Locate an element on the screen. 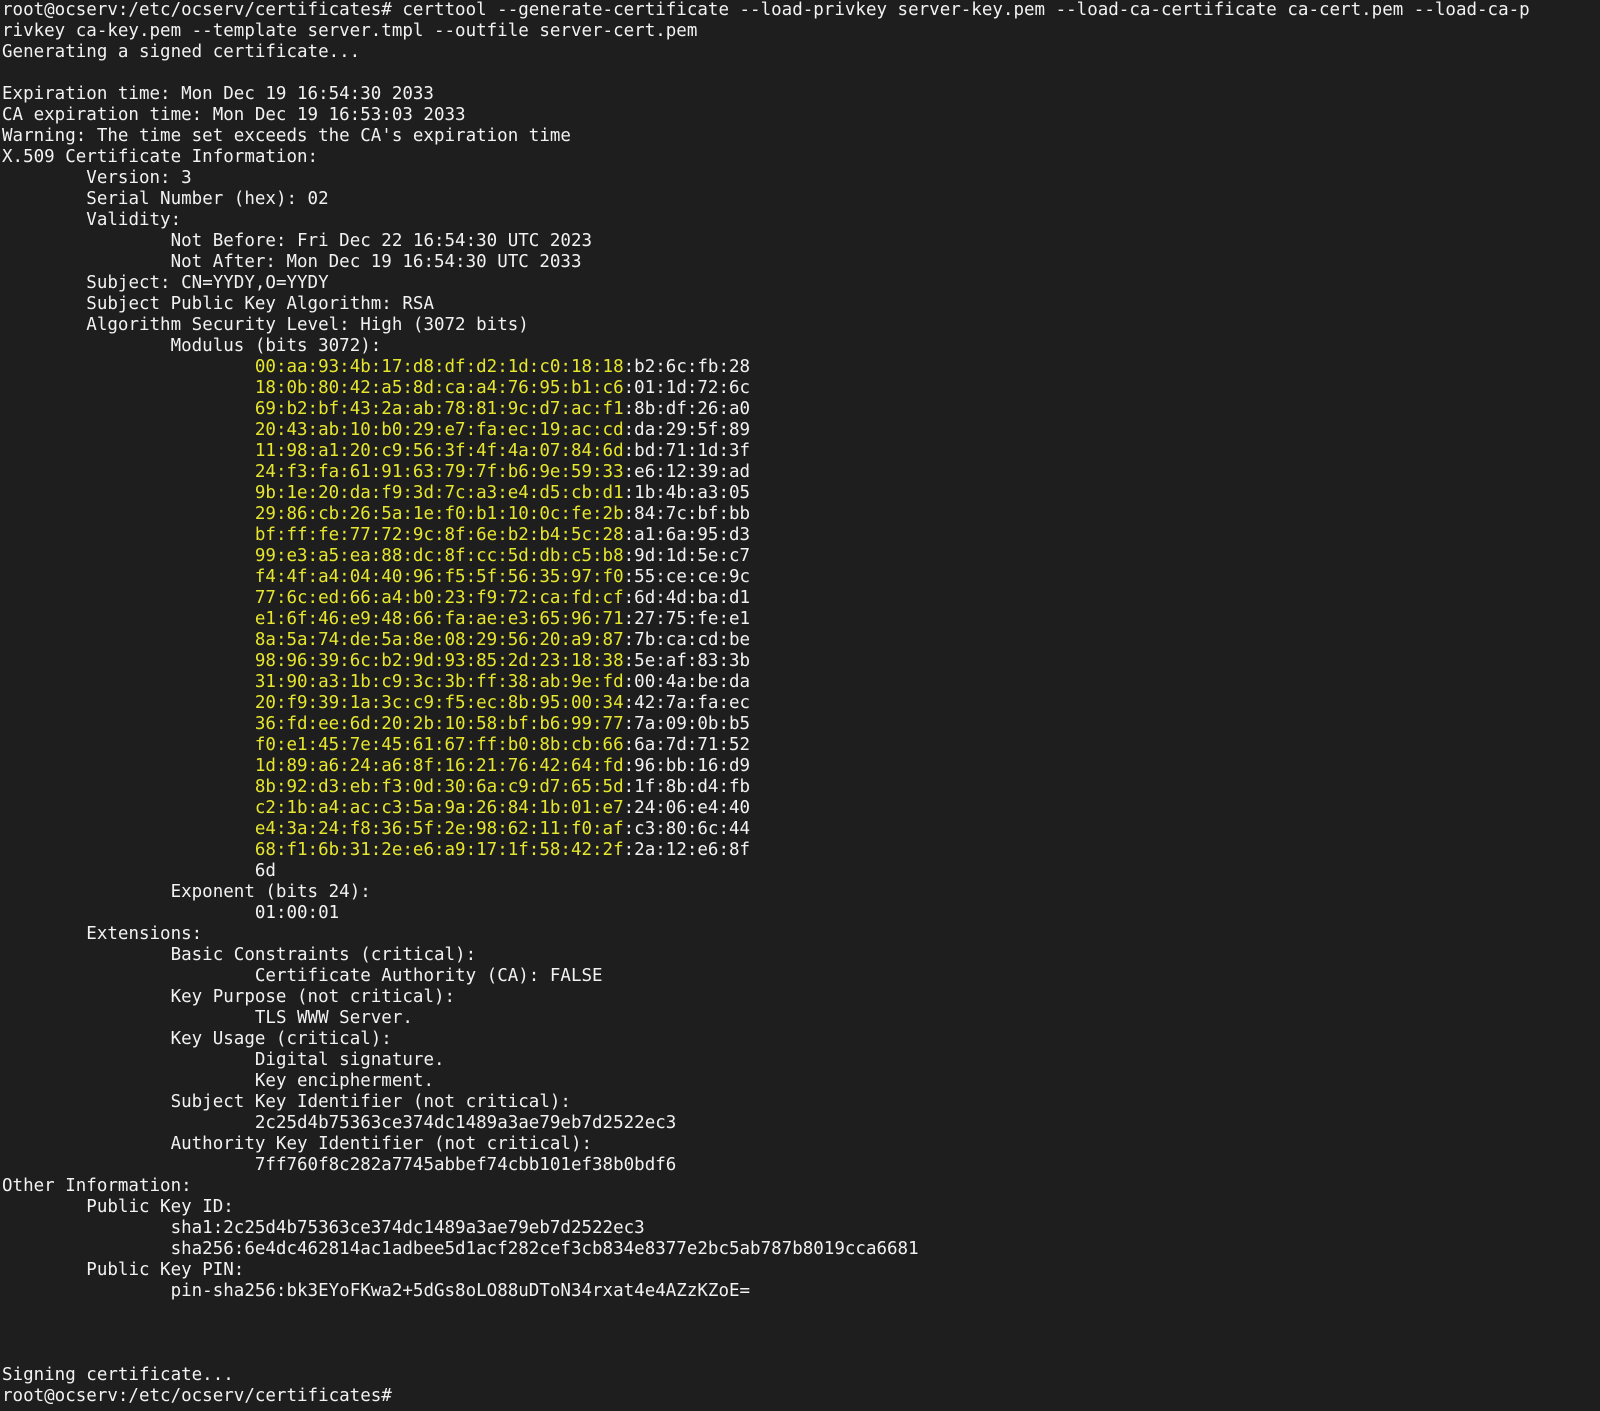  highlighted-hex: 98:96:39:6c:b2:9d:93:85:2d:23:18:38 is located at coordinates (439, 661).